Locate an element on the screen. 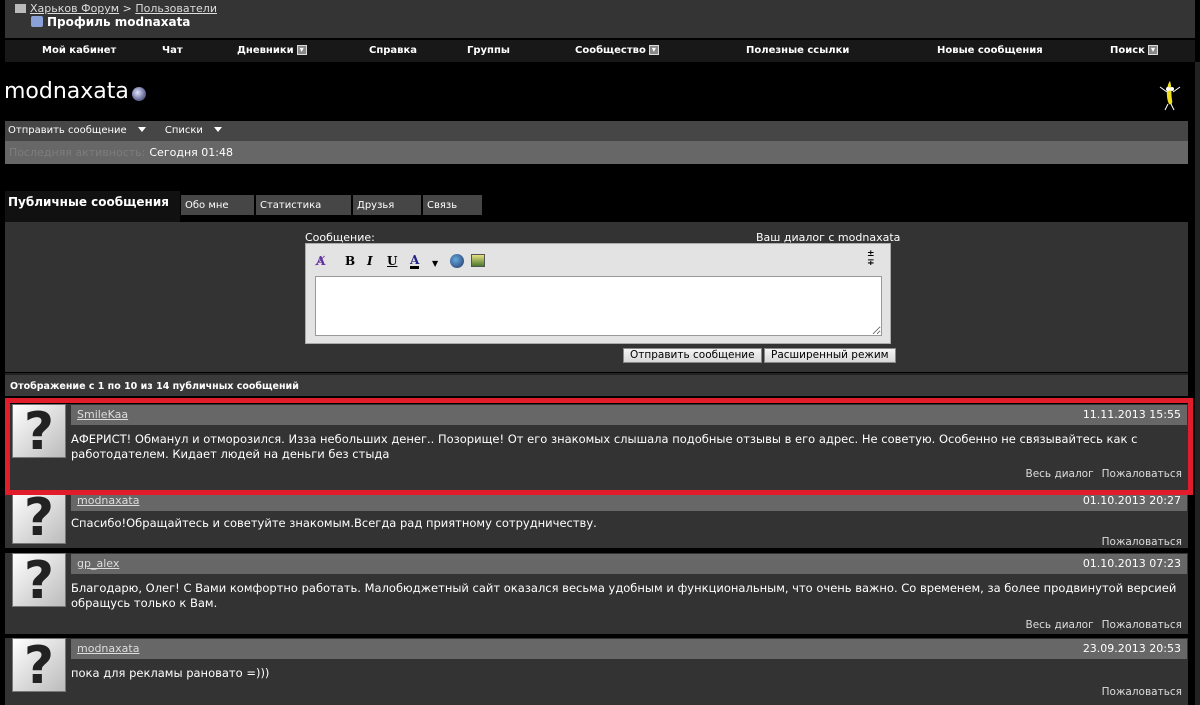  color-dropdown-icon: ▼ is located at coordinates (435, 263).